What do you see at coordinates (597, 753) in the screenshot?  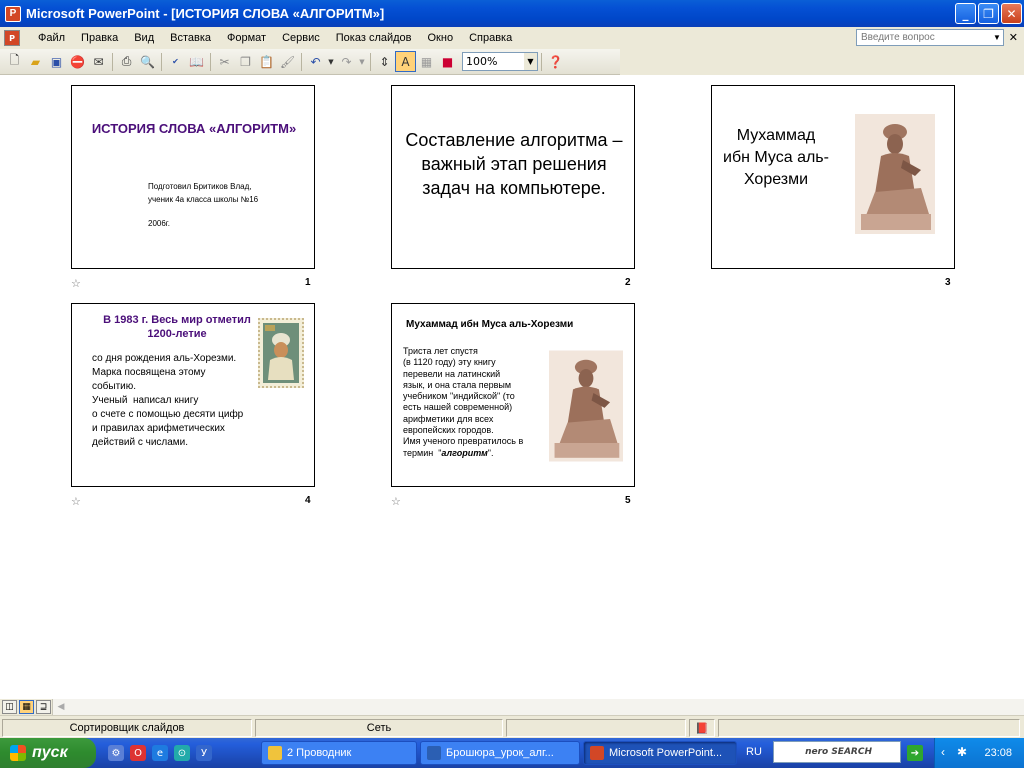 I see `powerpoint-icon` at bounding box center [597, 753].